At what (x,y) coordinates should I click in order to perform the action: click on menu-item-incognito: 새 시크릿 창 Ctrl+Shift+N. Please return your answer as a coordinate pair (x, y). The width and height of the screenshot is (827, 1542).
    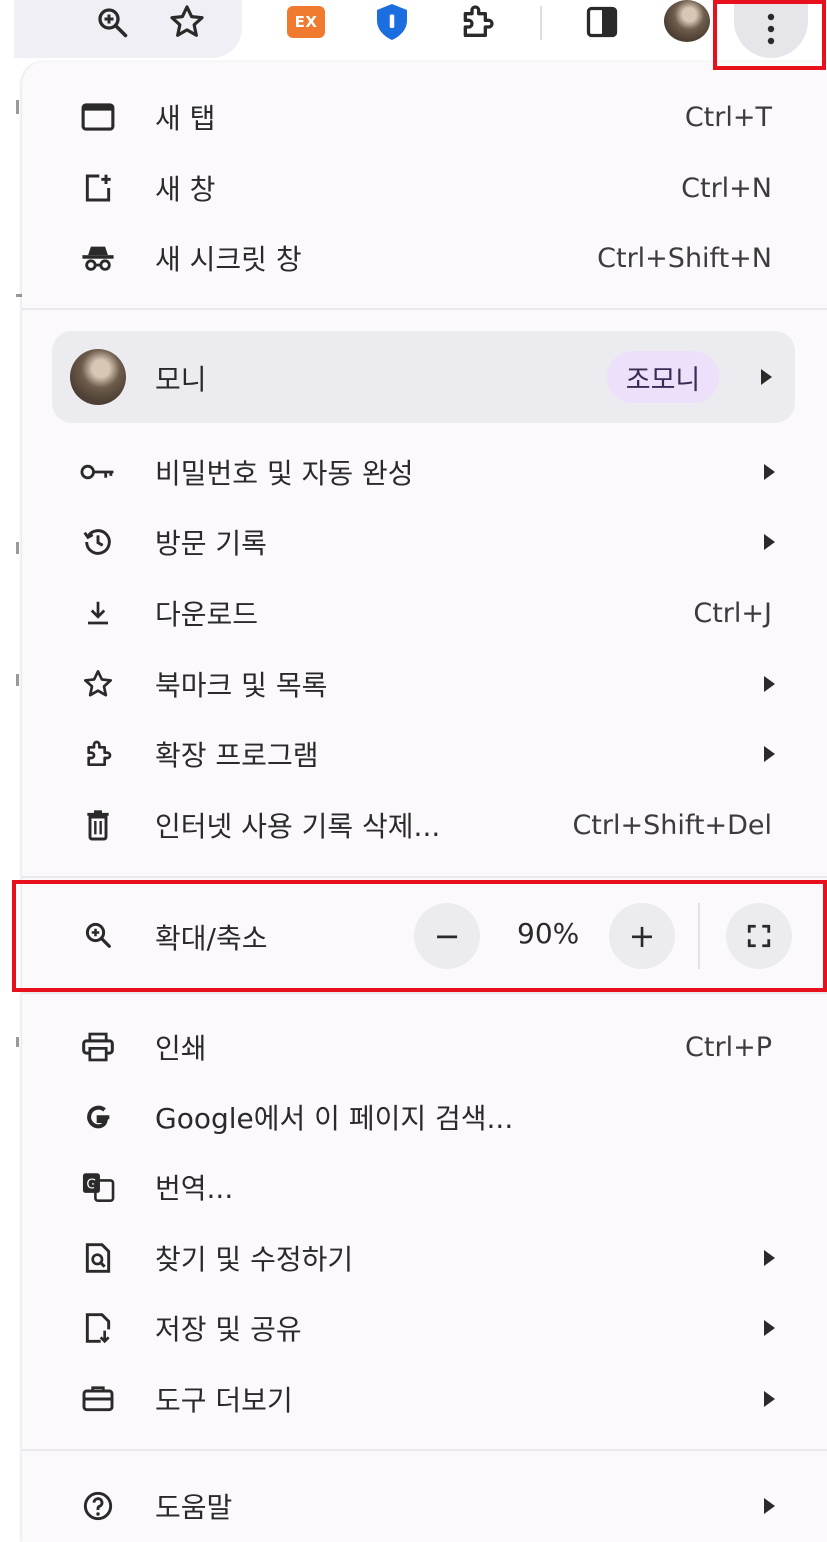
    Looking at the image, I should click on (424, 258).